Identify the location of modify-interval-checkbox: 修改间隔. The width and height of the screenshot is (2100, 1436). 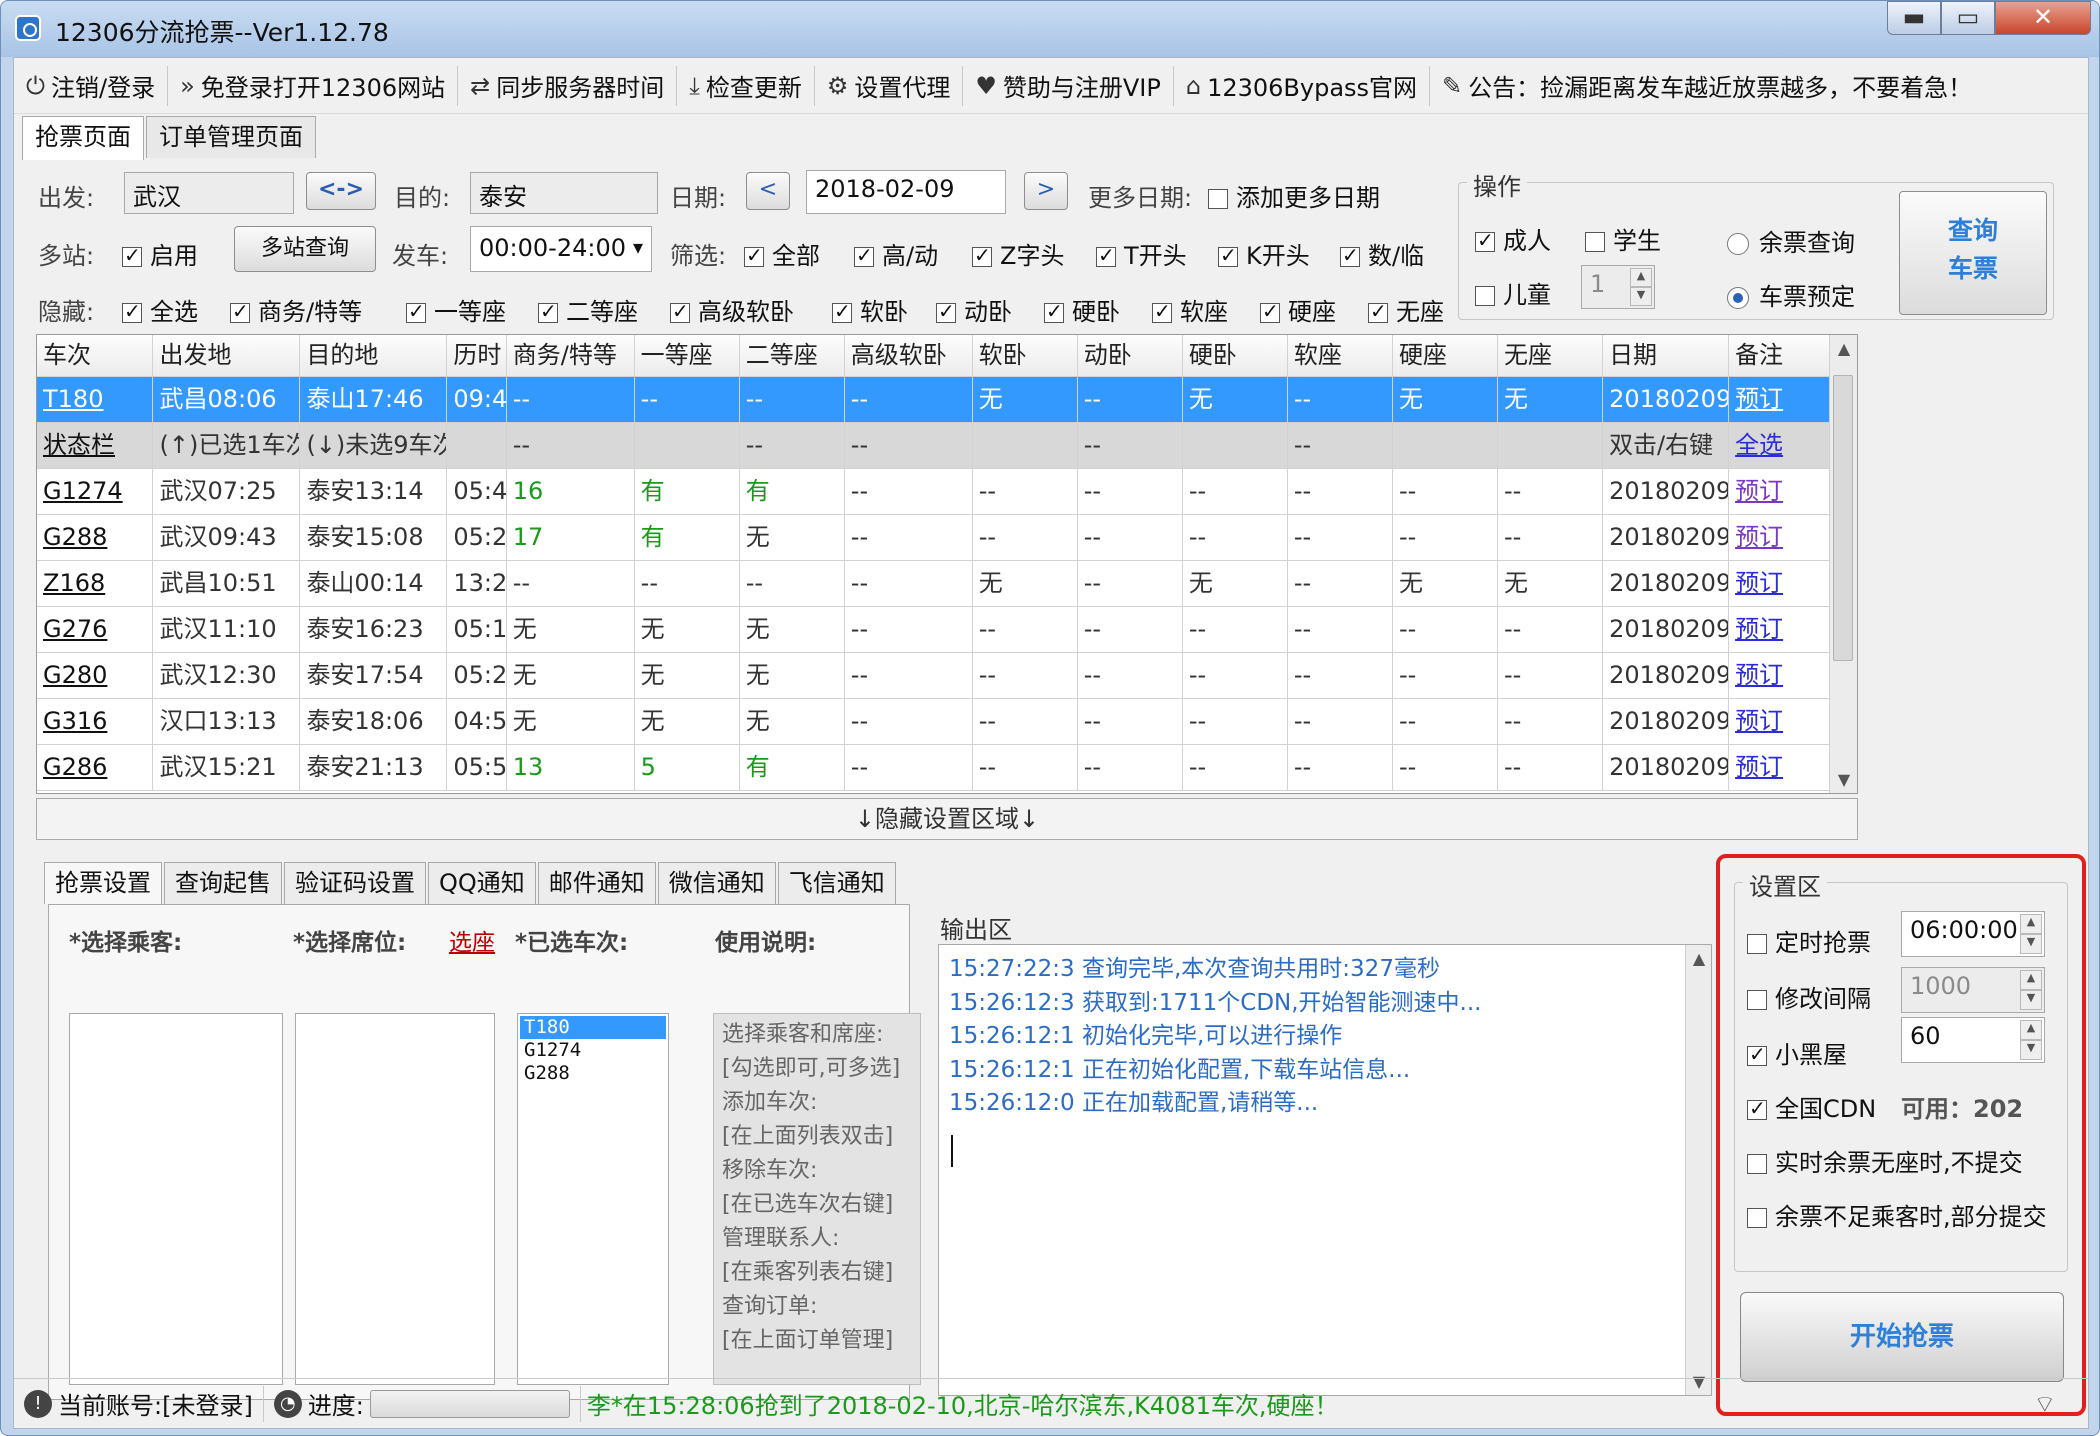
(1809, 996).